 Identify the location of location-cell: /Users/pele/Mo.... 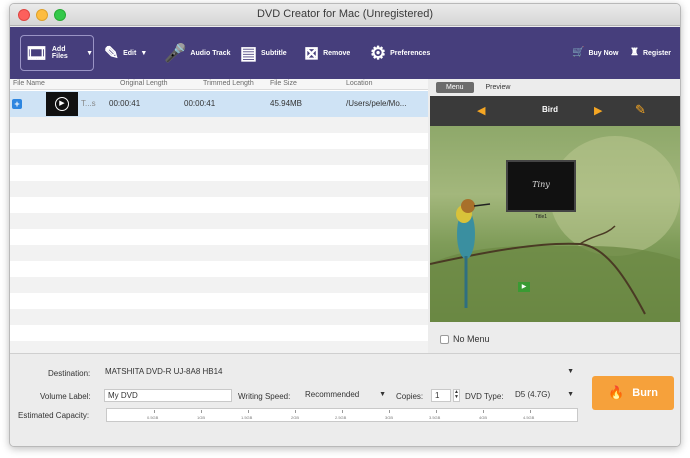
(376, 103).